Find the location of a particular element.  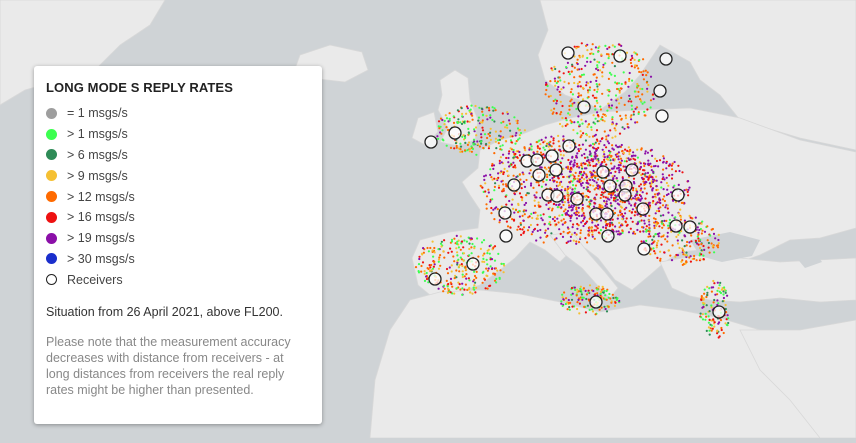

legend-swatch-blue is located at coordinates (51, 259).